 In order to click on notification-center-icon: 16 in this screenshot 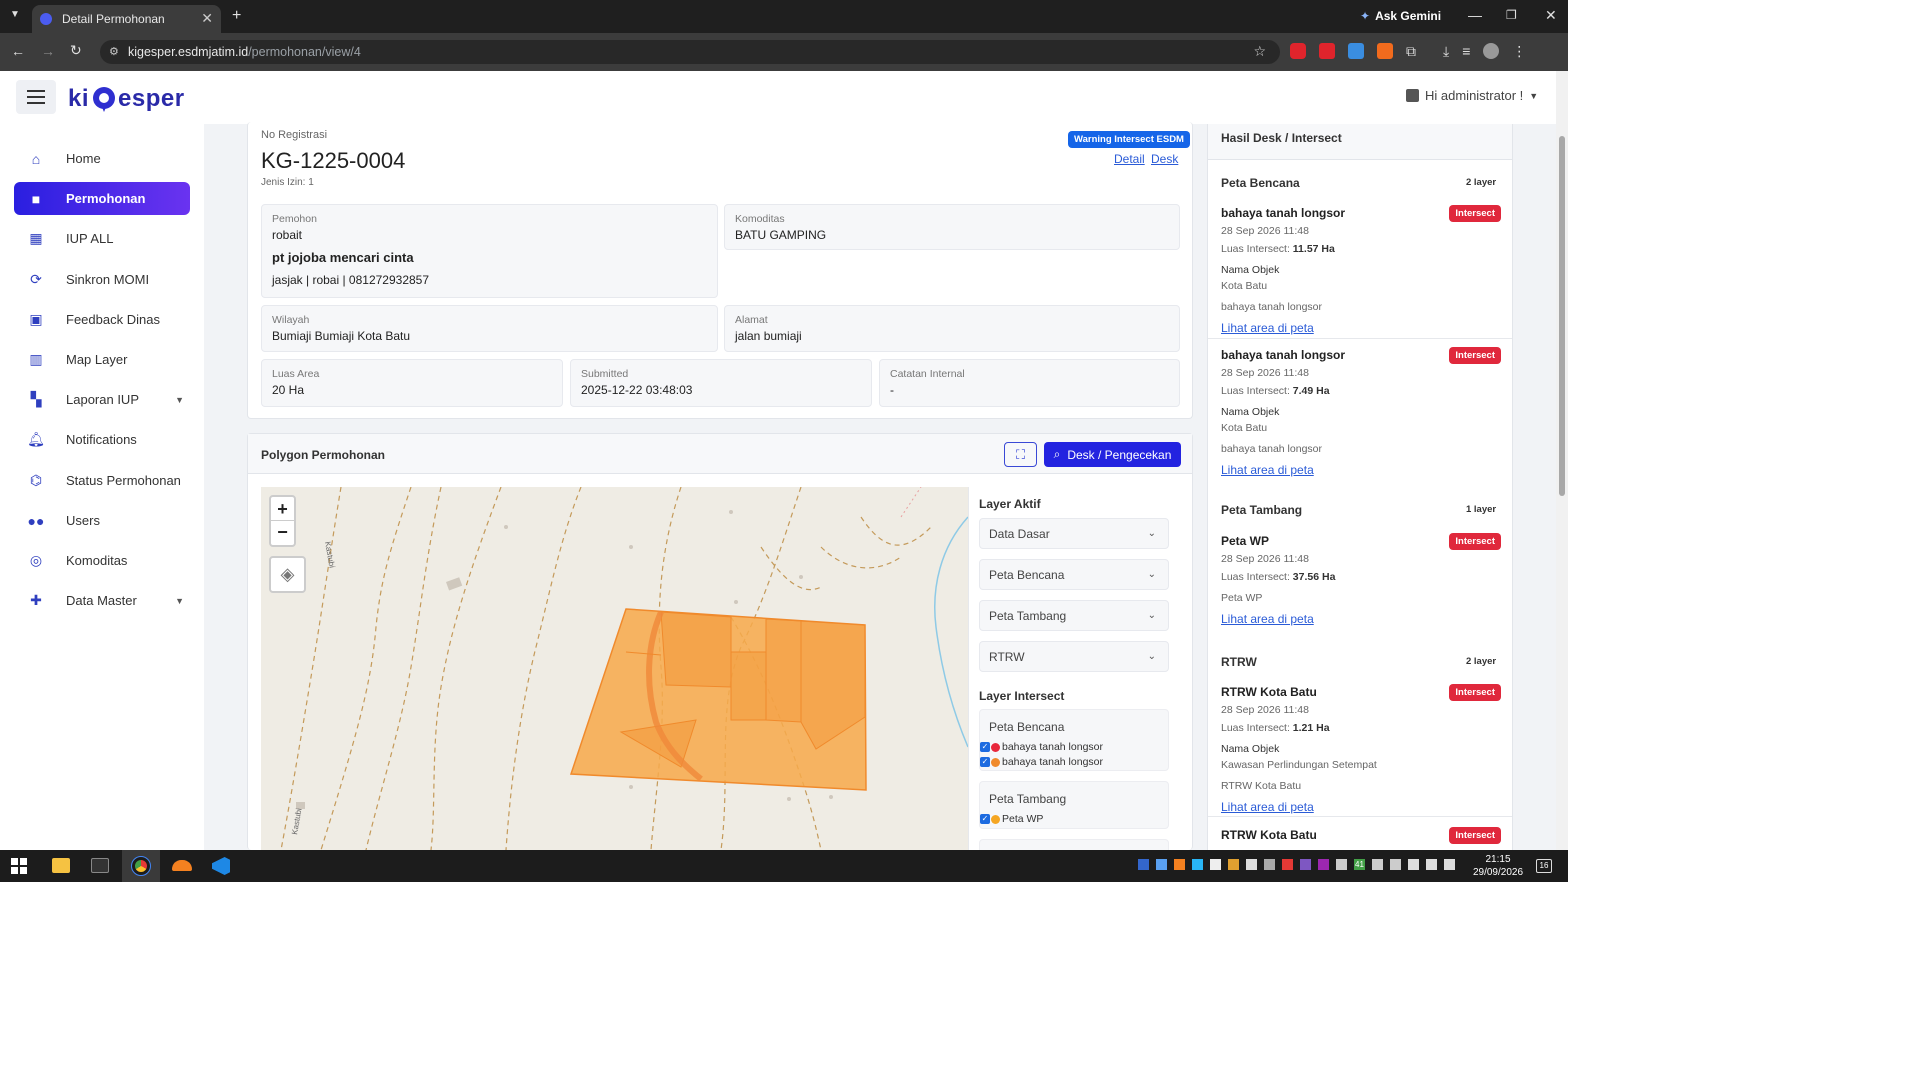, I will do `click(1544, 866)`.